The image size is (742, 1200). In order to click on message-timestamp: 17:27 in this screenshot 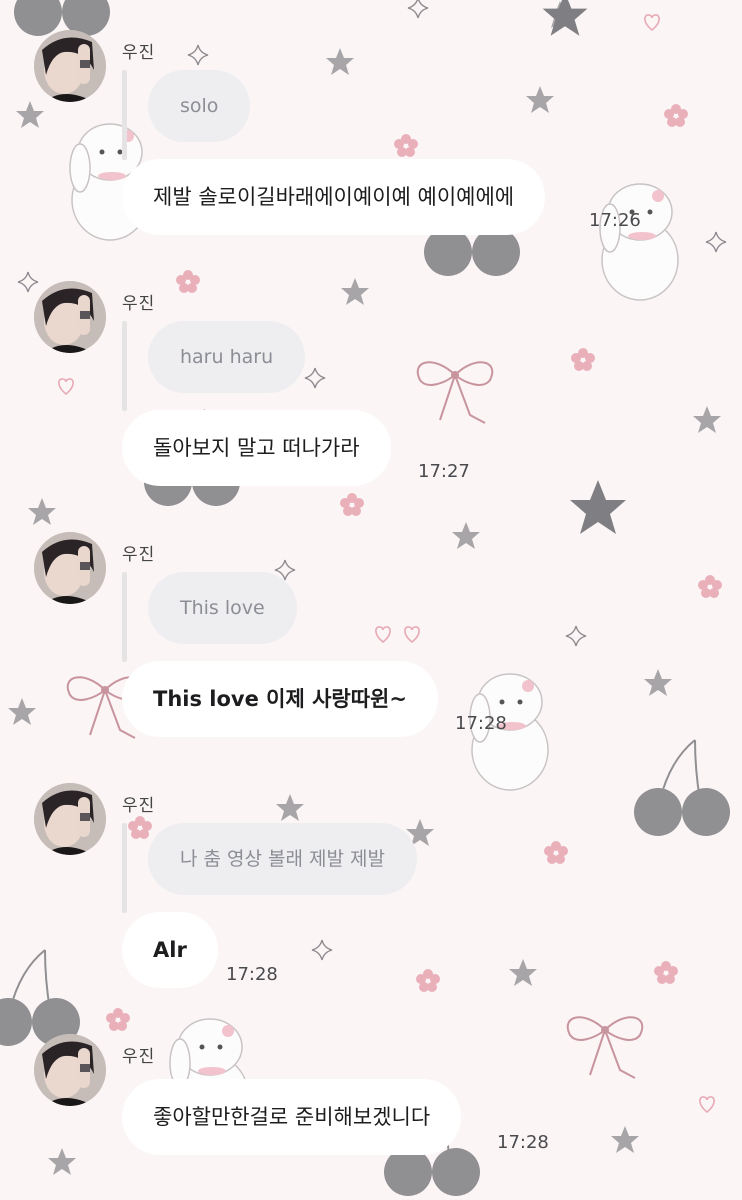, I will do `click(444, 471)`.